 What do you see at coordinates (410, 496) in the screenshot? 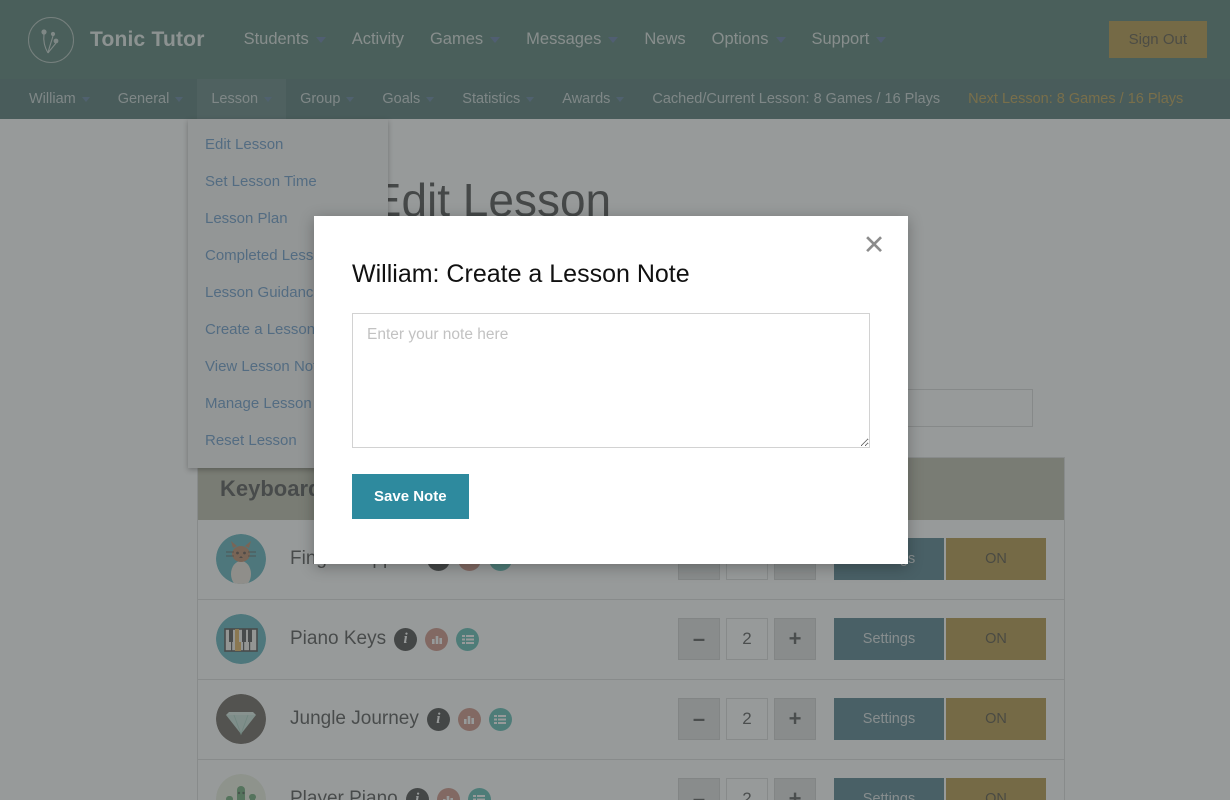
I see `save-note-button: Save Note` at bounding box center [410, 496].